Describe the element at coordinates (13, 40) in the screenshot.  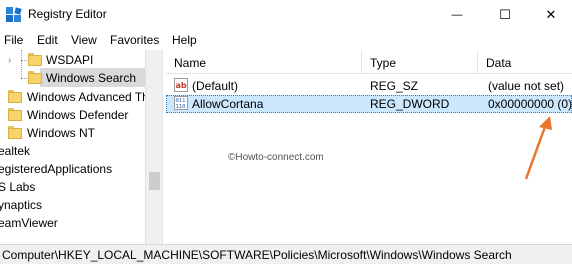
I see `menu-file: File` at that location.